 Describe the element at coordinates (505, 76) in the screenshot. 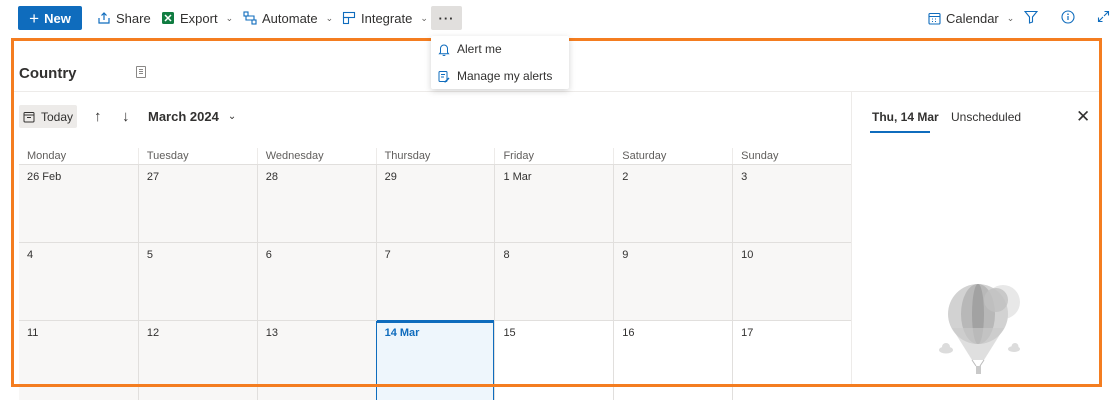

I see `menu-item-label: Manage my alerts` at that location.